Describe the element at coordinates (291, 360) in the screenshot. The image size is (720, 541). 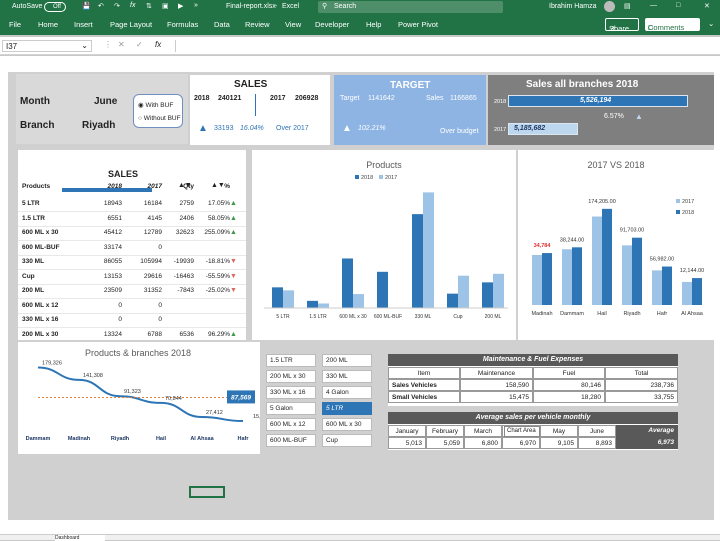
I see `slicer-item: 1.5 LTR` at that location.